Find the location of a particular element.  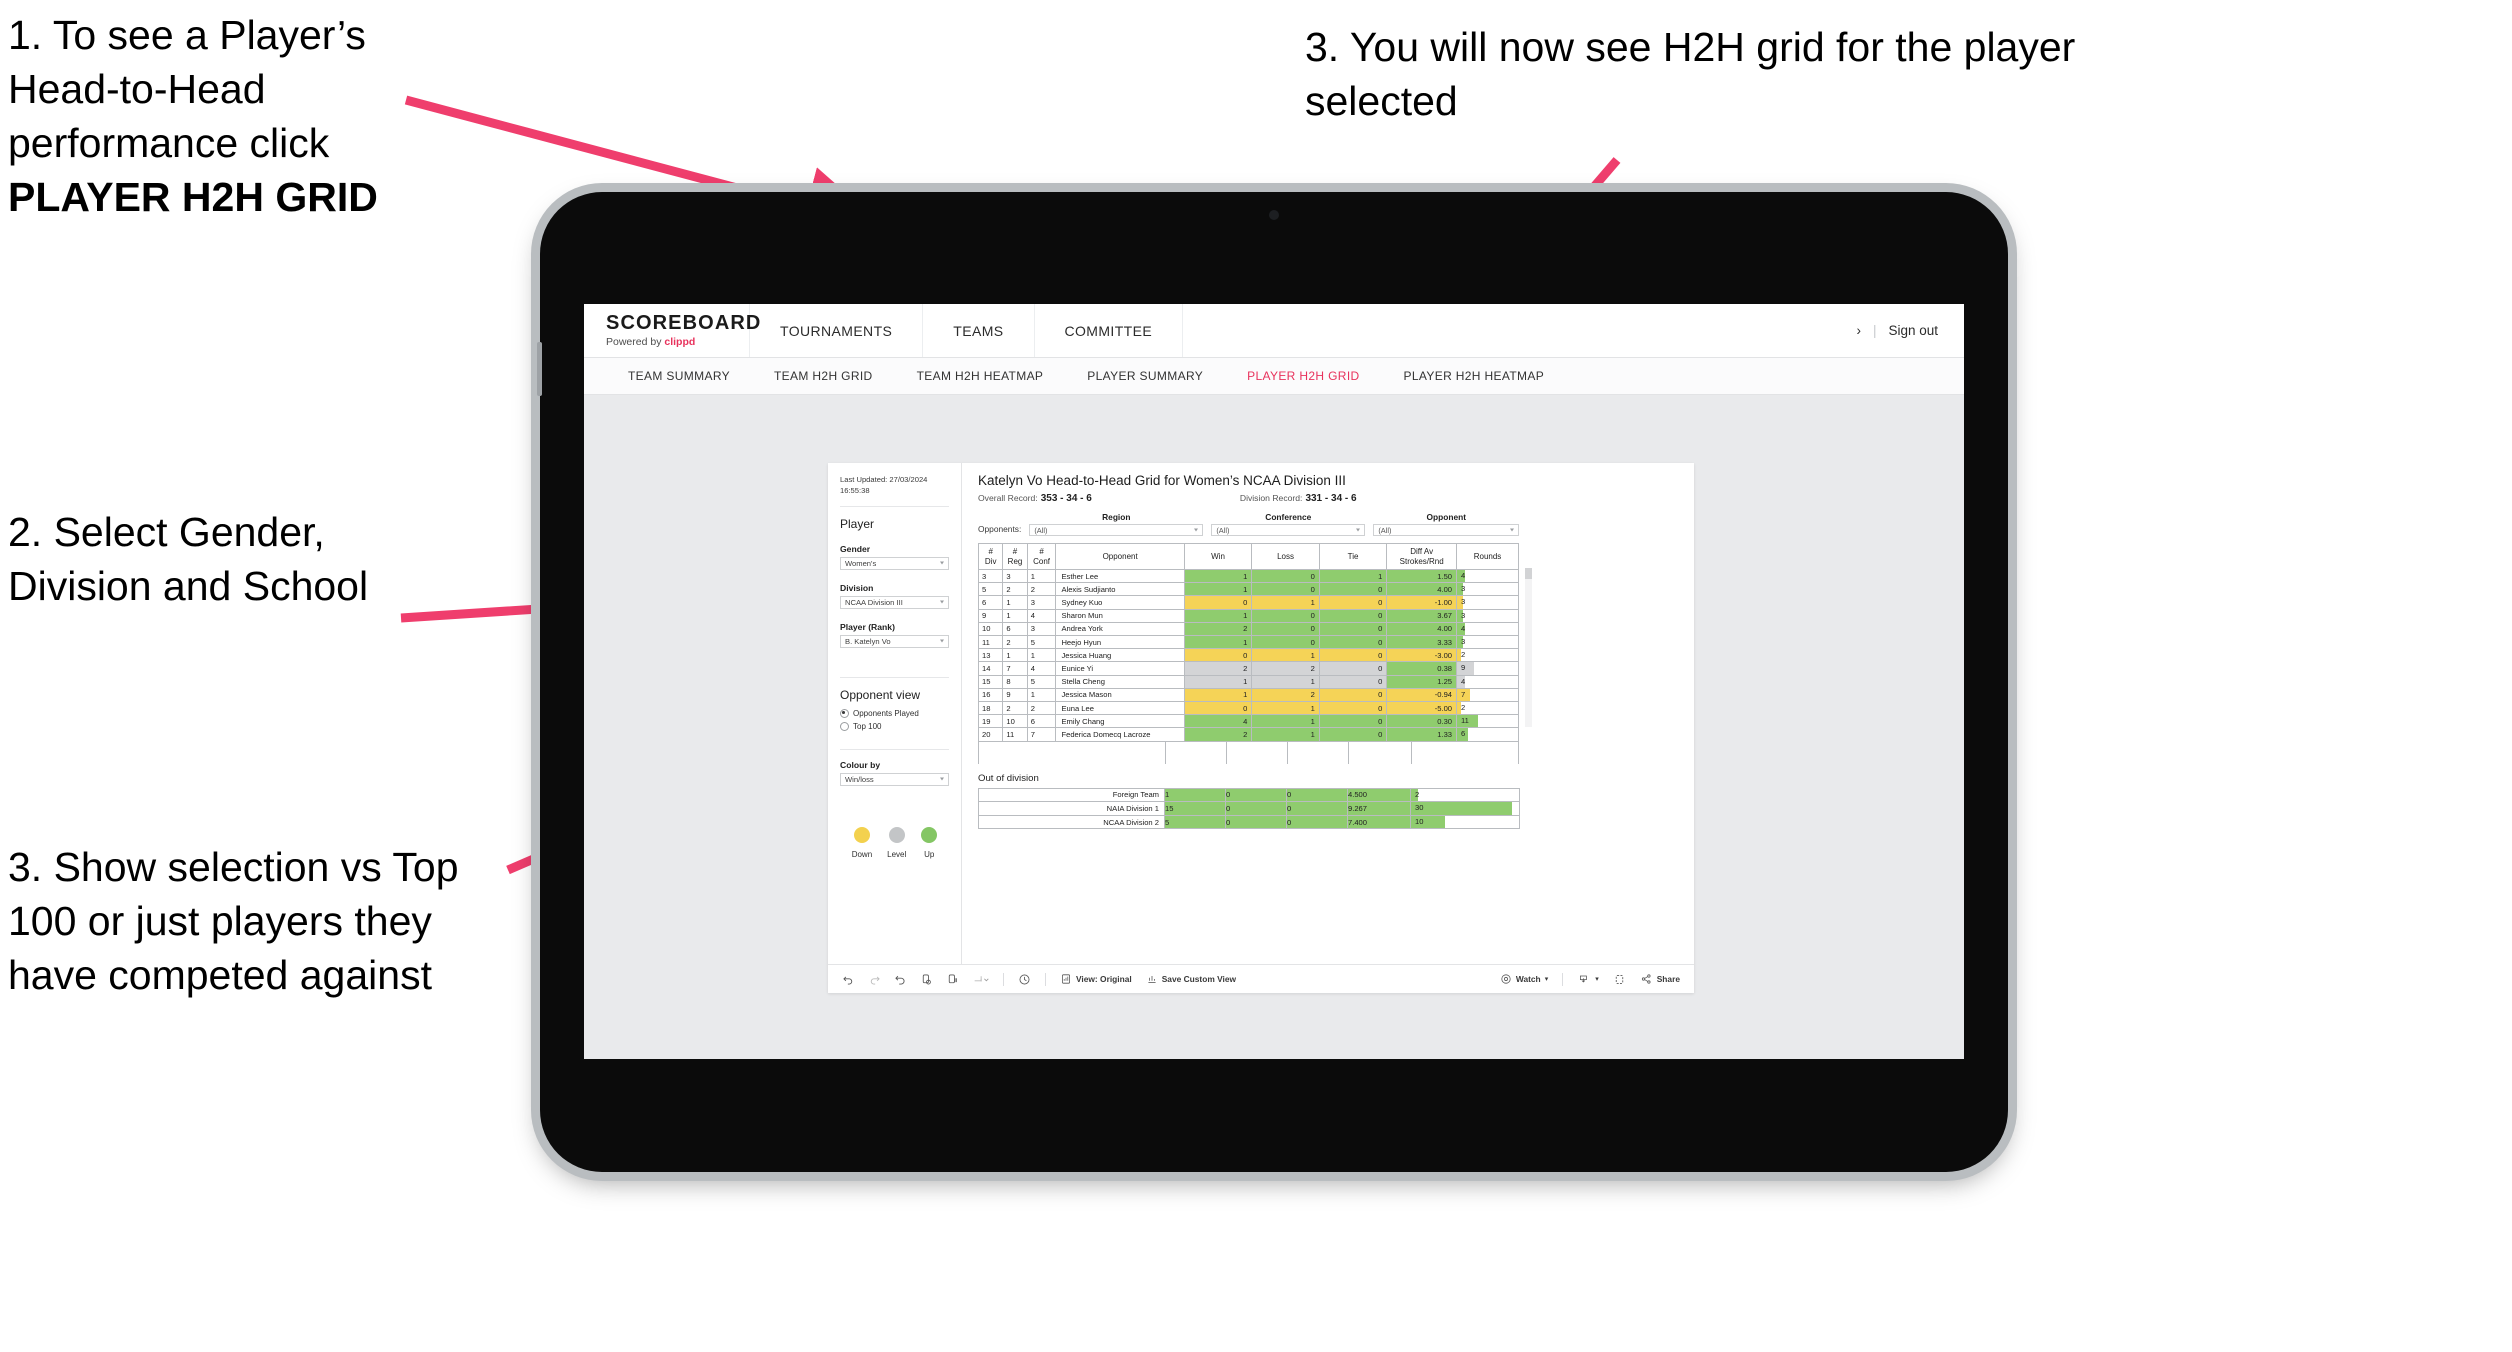

refresh-data-icon is located at coordinates (926, 979).